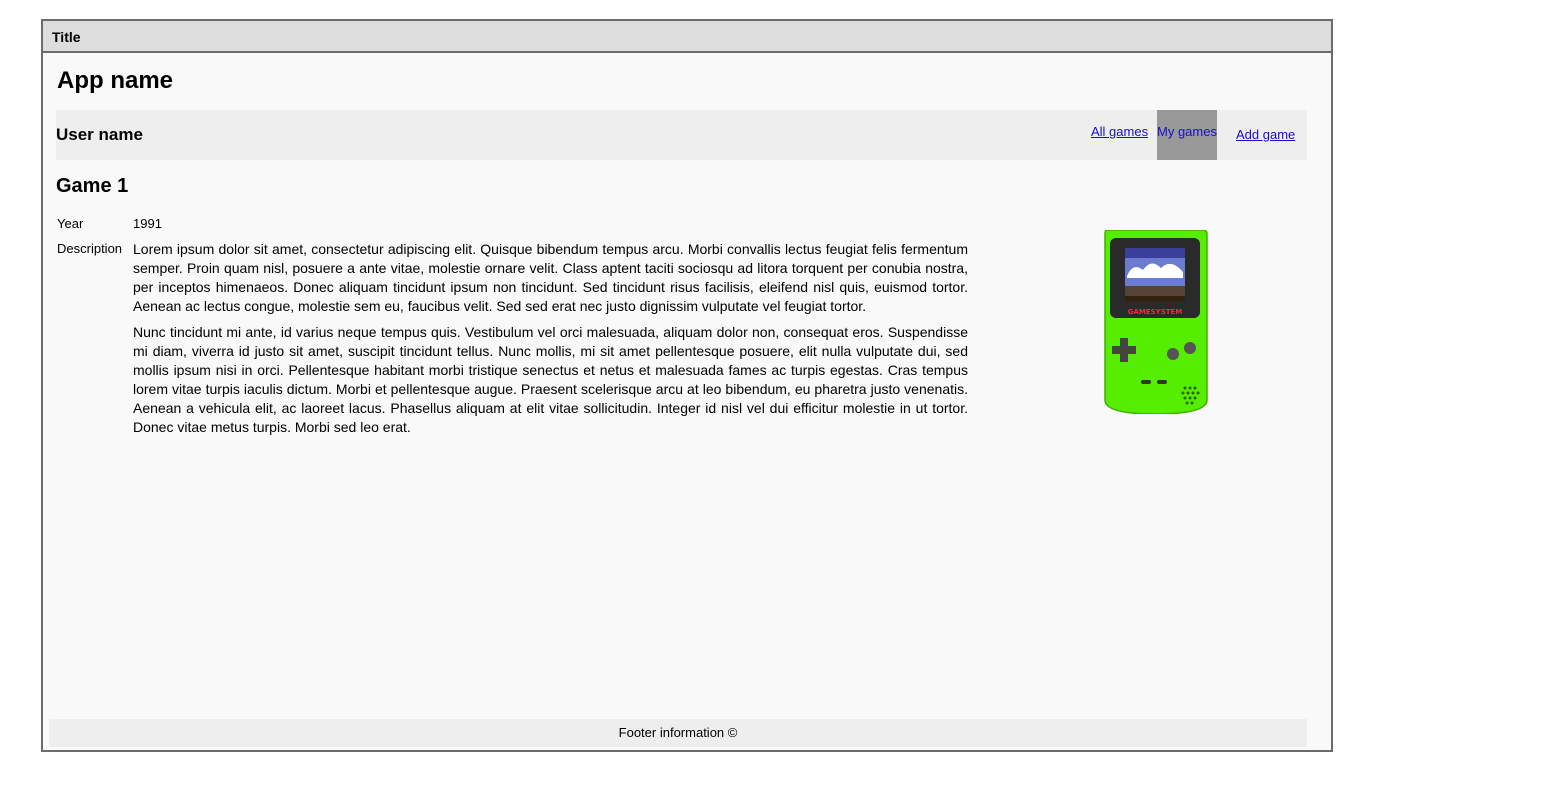 This screenshot has height=812, width=1558. I want to click on description-label: Description, so click(90, 248).